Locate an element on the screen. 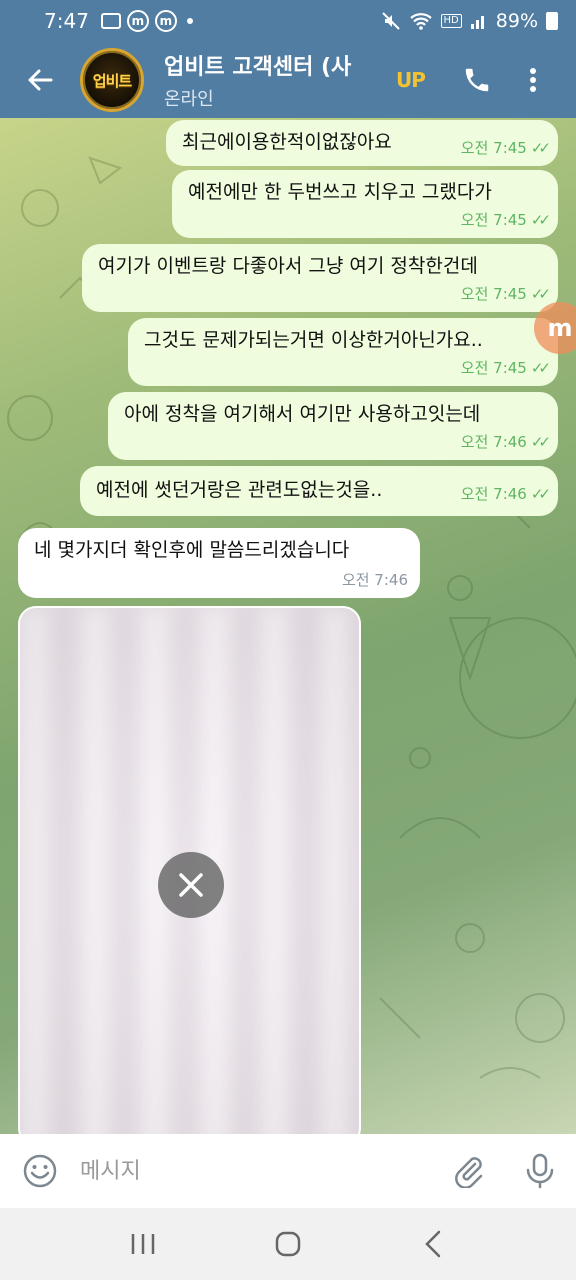 The height and width of the screenshot is (1280, 576). message-text: 네 몇가지더 확인후에 말씀드리겠습니다 is located at coordinates (192, 550).